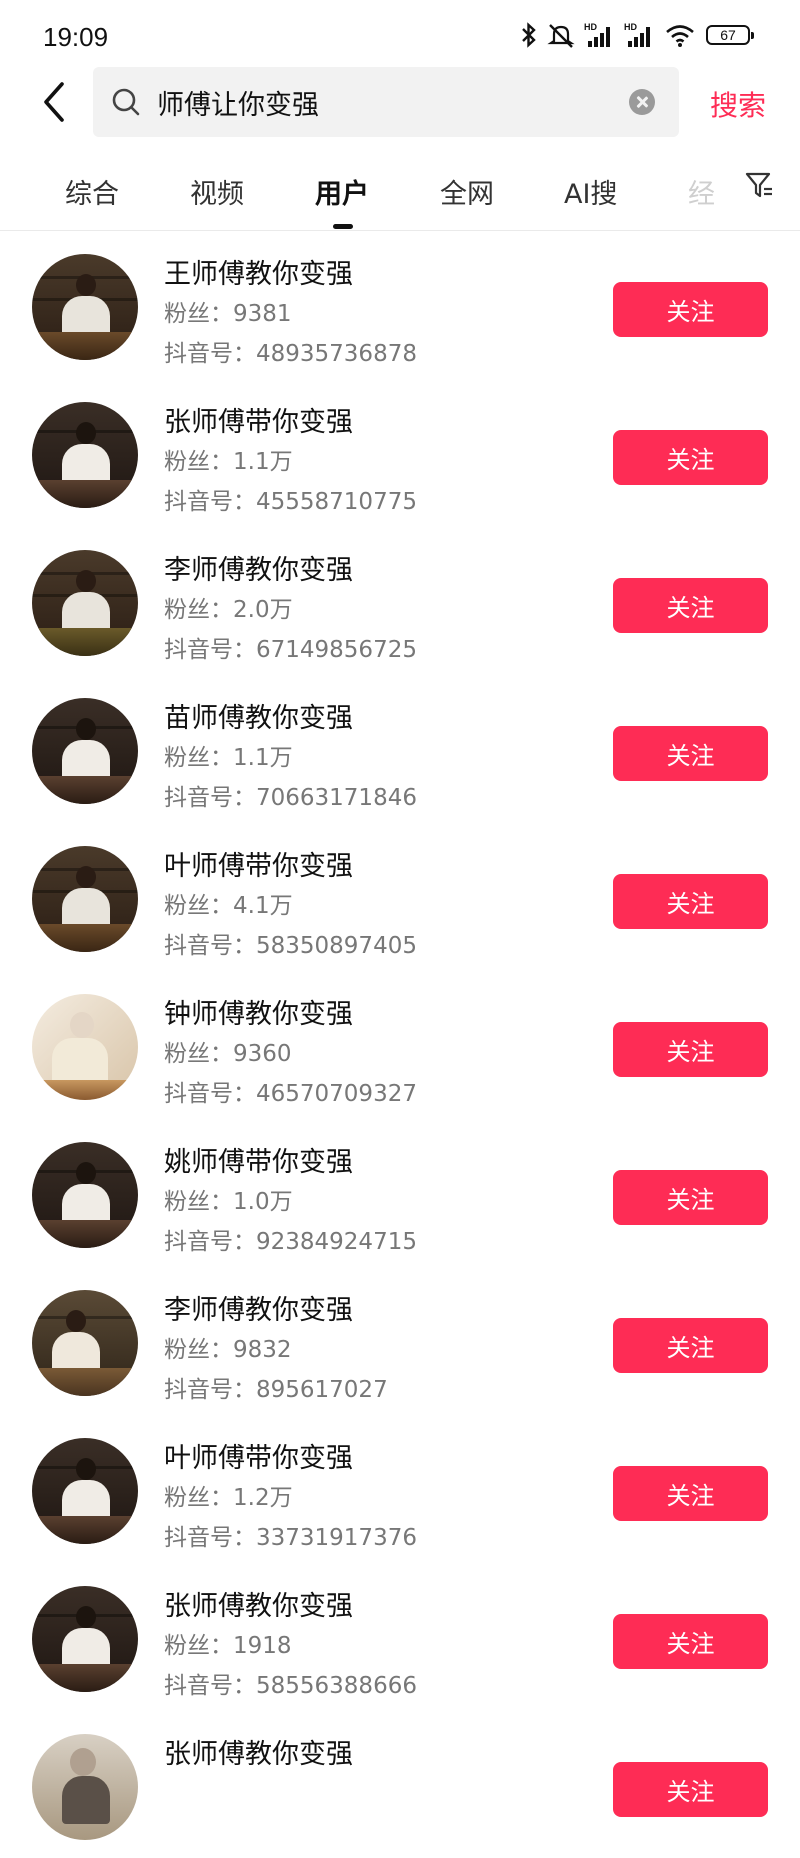 The image size is (800, 1858). I want to click on search-query-text: 师傅让你变强, so click(238, 105).